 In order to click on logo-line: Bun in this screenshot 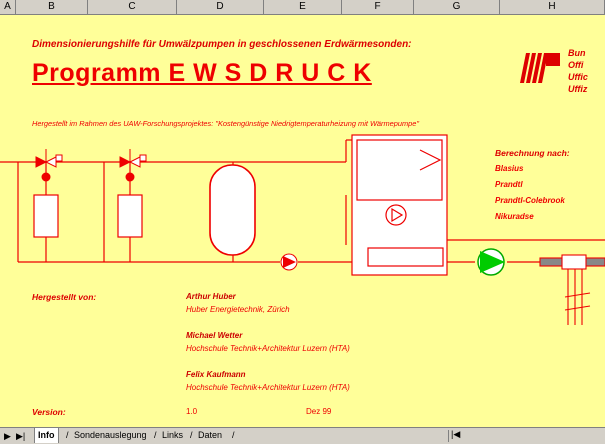, I will do `click(577, 53)`.